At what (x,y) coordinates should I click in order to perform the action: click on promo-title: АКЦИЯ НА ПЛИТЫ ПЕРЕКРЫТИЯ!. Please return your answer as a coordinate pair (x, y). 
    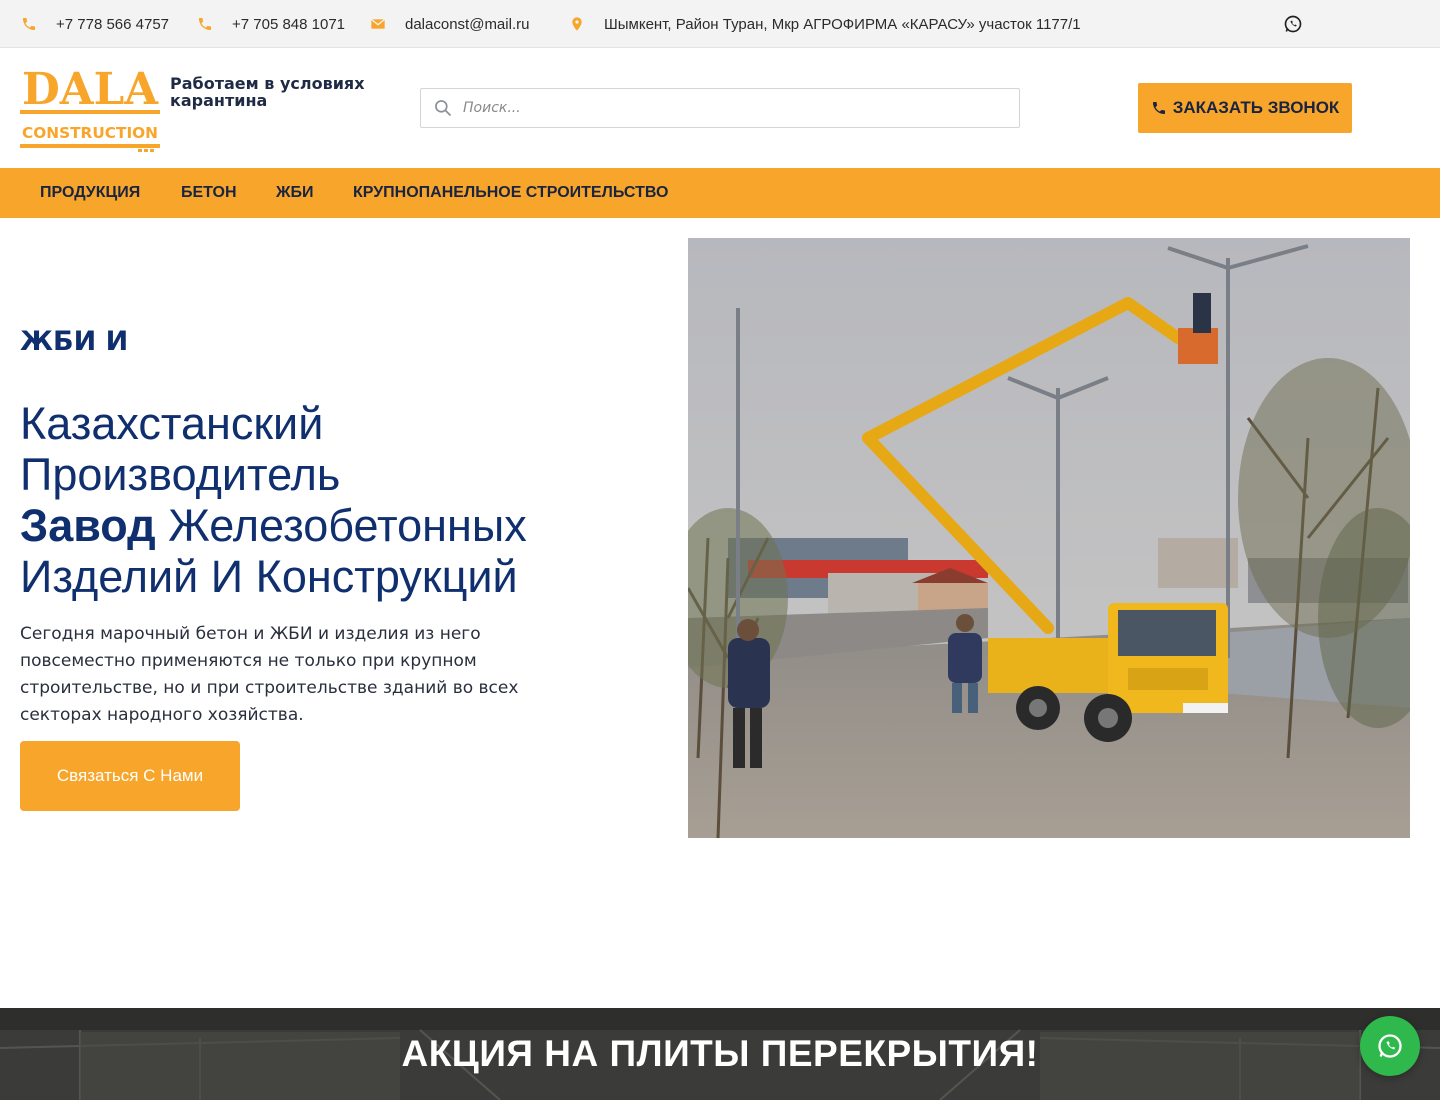
    Looking at the image, I should click on (720, 1053).